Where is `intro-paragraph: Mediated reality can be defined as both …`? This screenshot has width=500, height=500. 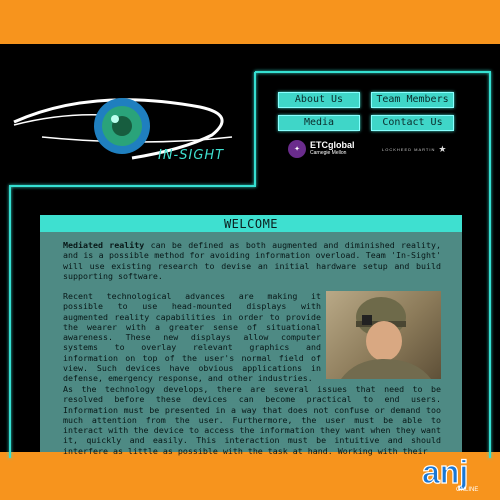 intro-paragraph: Mediated reality can be defined as both … is located at coordinates (252, 260).